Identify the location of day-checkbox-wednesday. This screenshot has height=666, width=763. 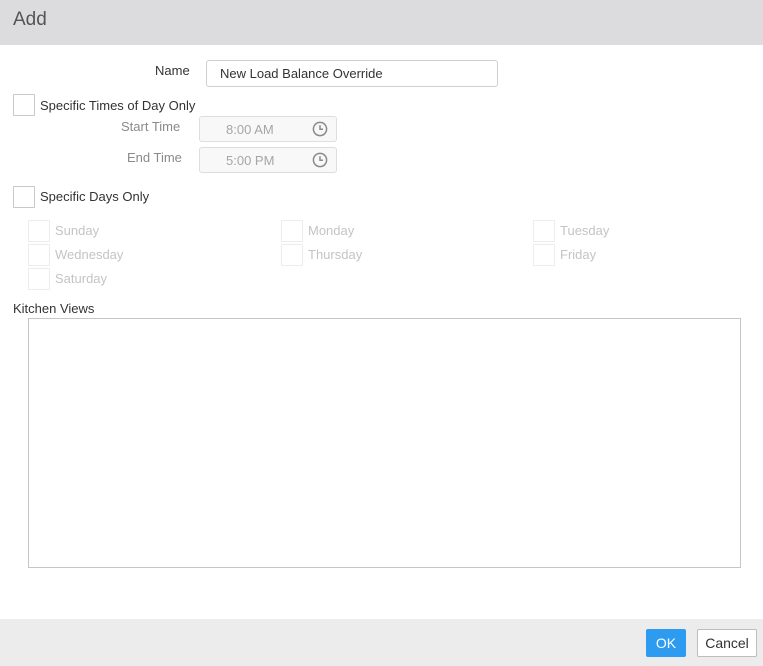
(39, 255).